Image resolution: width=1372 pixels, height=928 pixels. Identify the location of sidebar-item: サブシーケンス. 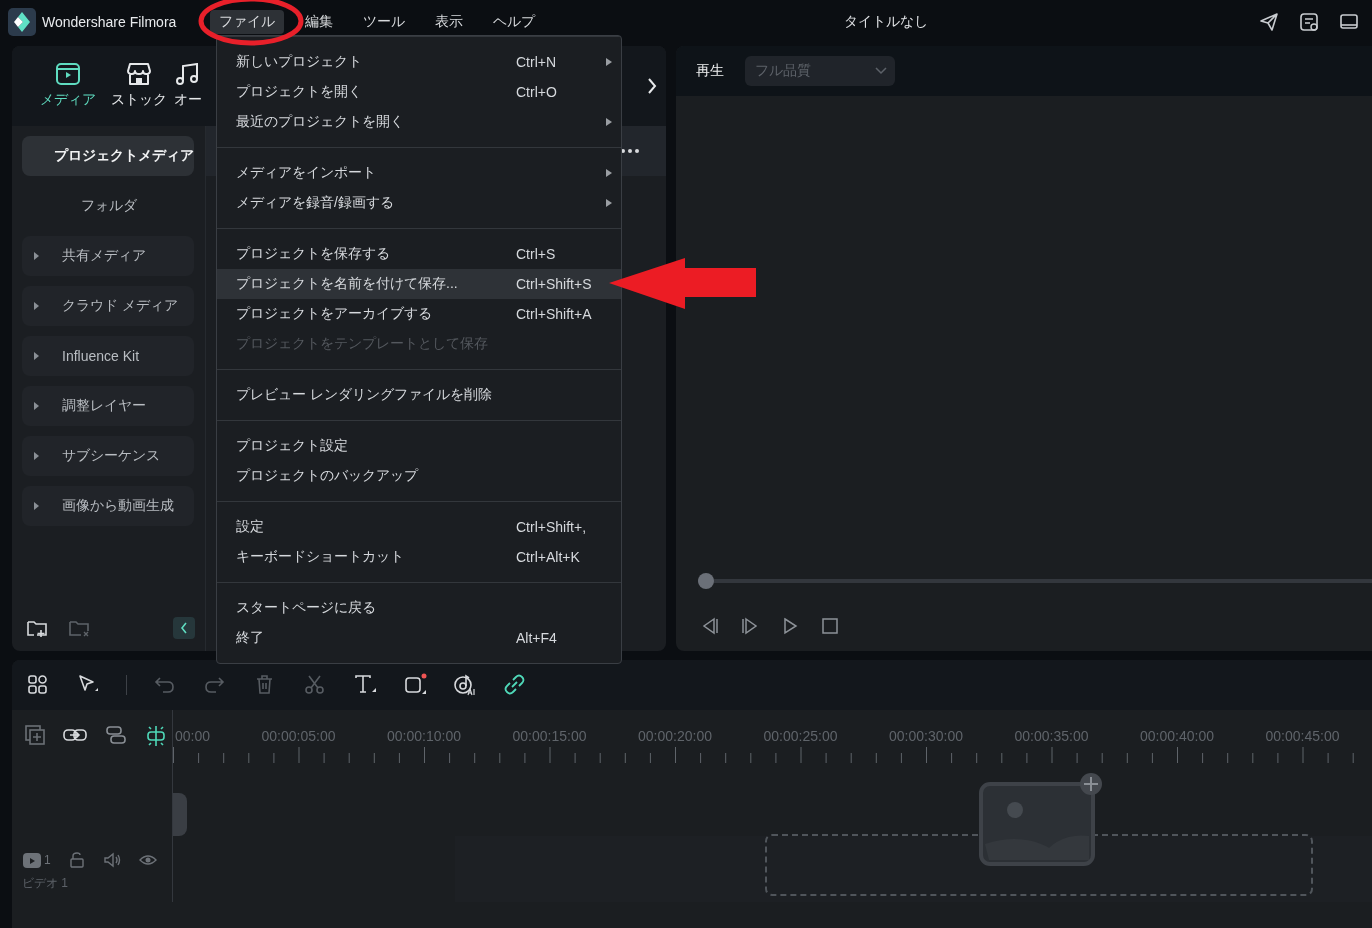
(108, 456).